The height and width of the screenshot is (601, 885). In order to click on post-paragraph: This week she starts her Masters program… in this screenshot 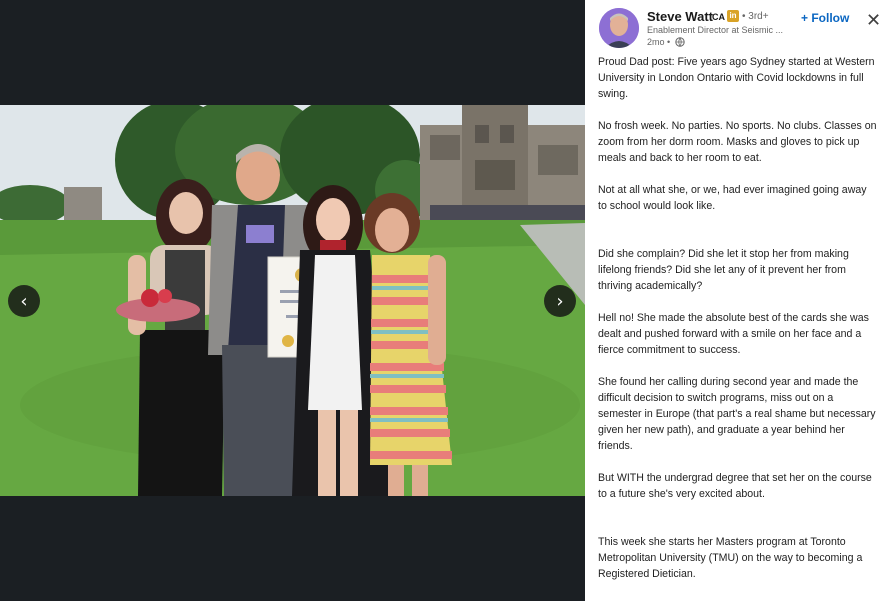, I will do `click(730, 558)`.